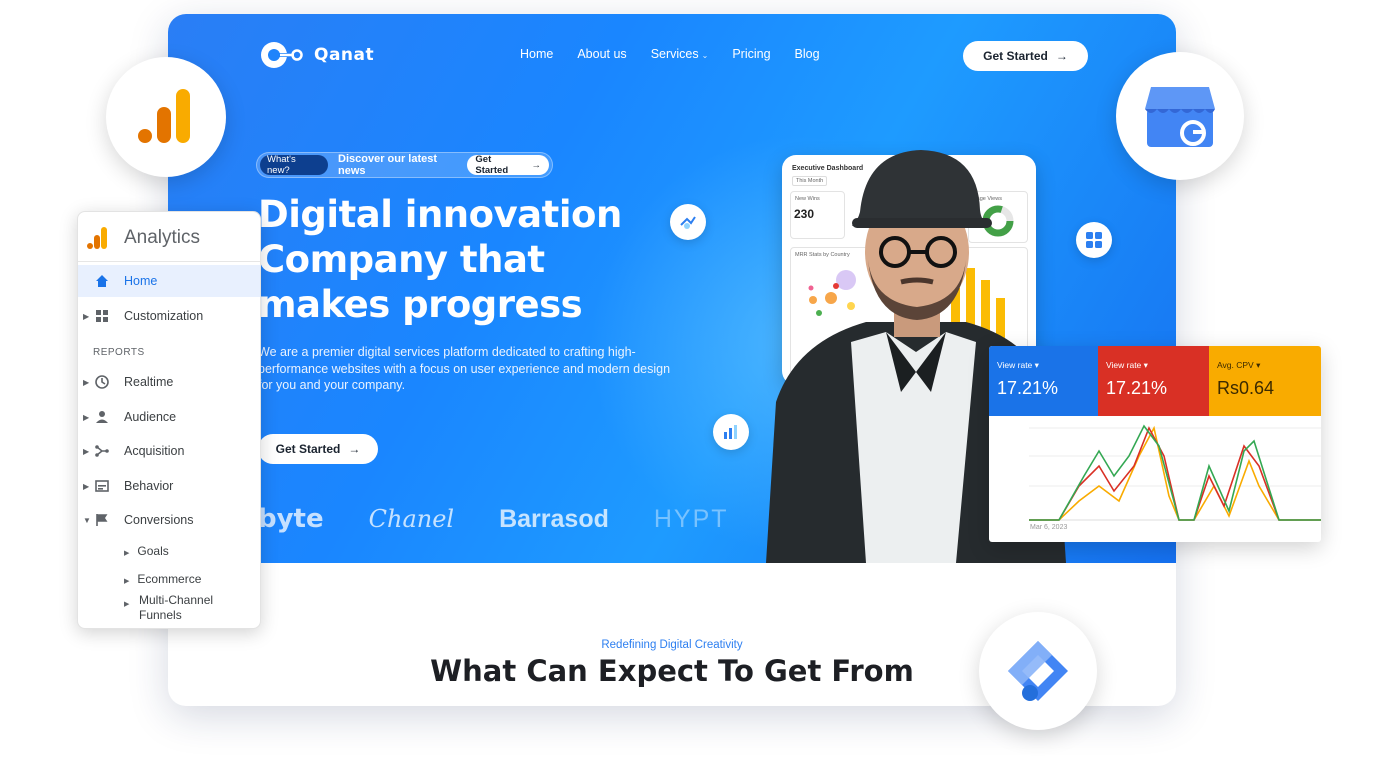 Image resolution: width=1392 pixels, height=760 pixels. I want to click on dashboard-icon, so click(102, 316).